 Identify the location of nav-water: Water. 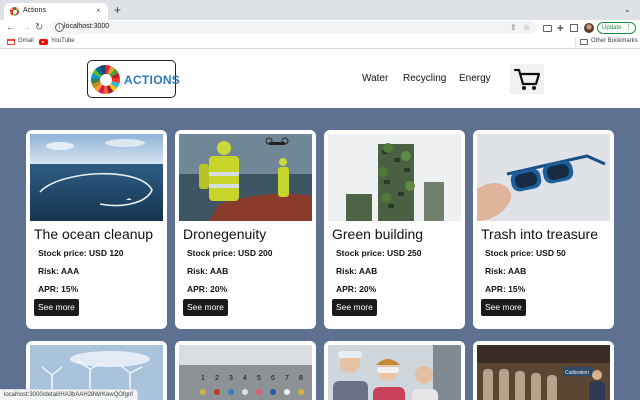
(375, 78).